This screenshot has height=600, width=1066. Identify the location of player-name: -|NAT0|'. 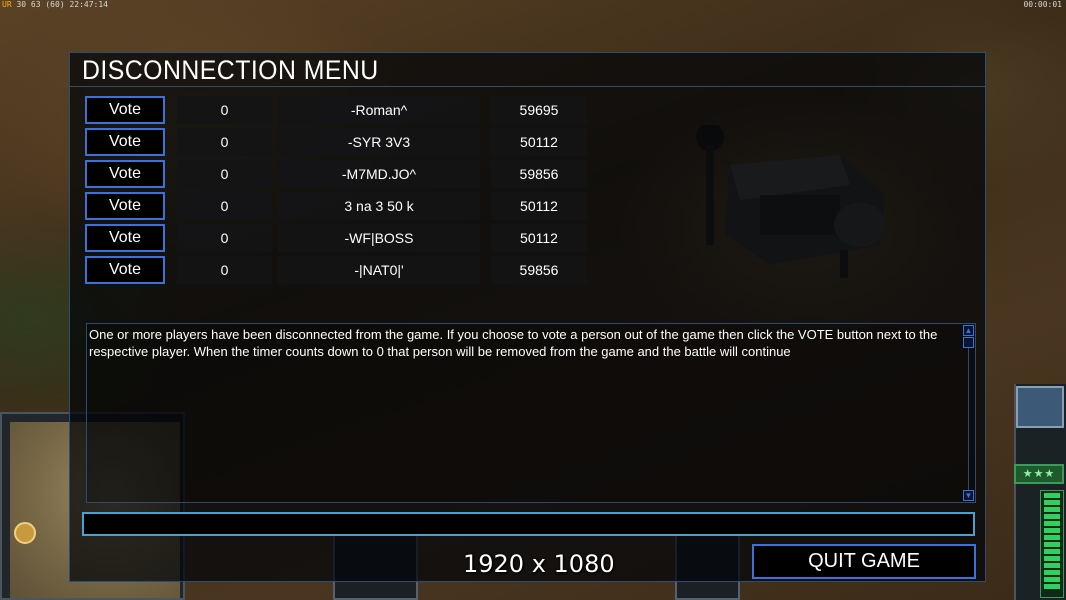
(379, 270).